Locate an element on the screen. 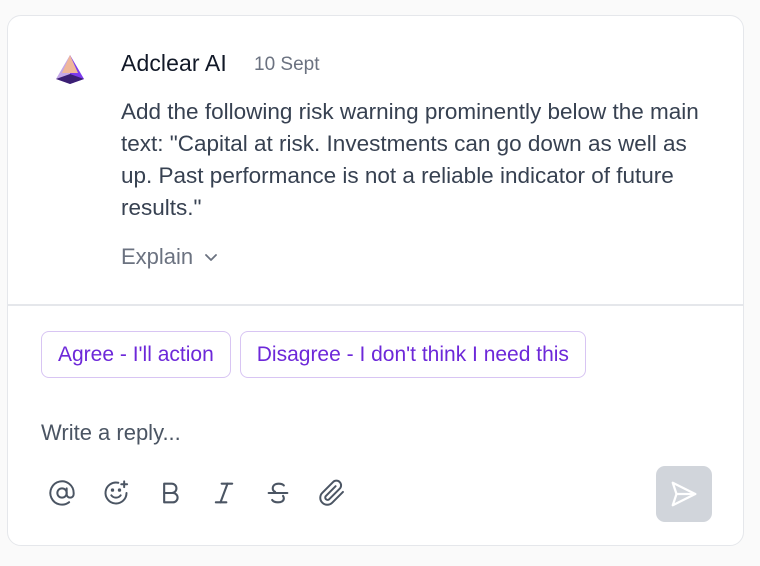  divider is located at coordinates (375, 305).